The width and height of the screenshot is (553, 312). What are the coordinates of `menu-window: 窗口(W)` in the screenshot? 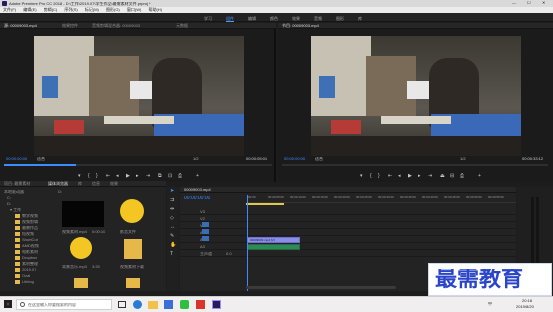 It's located at (134, 10).